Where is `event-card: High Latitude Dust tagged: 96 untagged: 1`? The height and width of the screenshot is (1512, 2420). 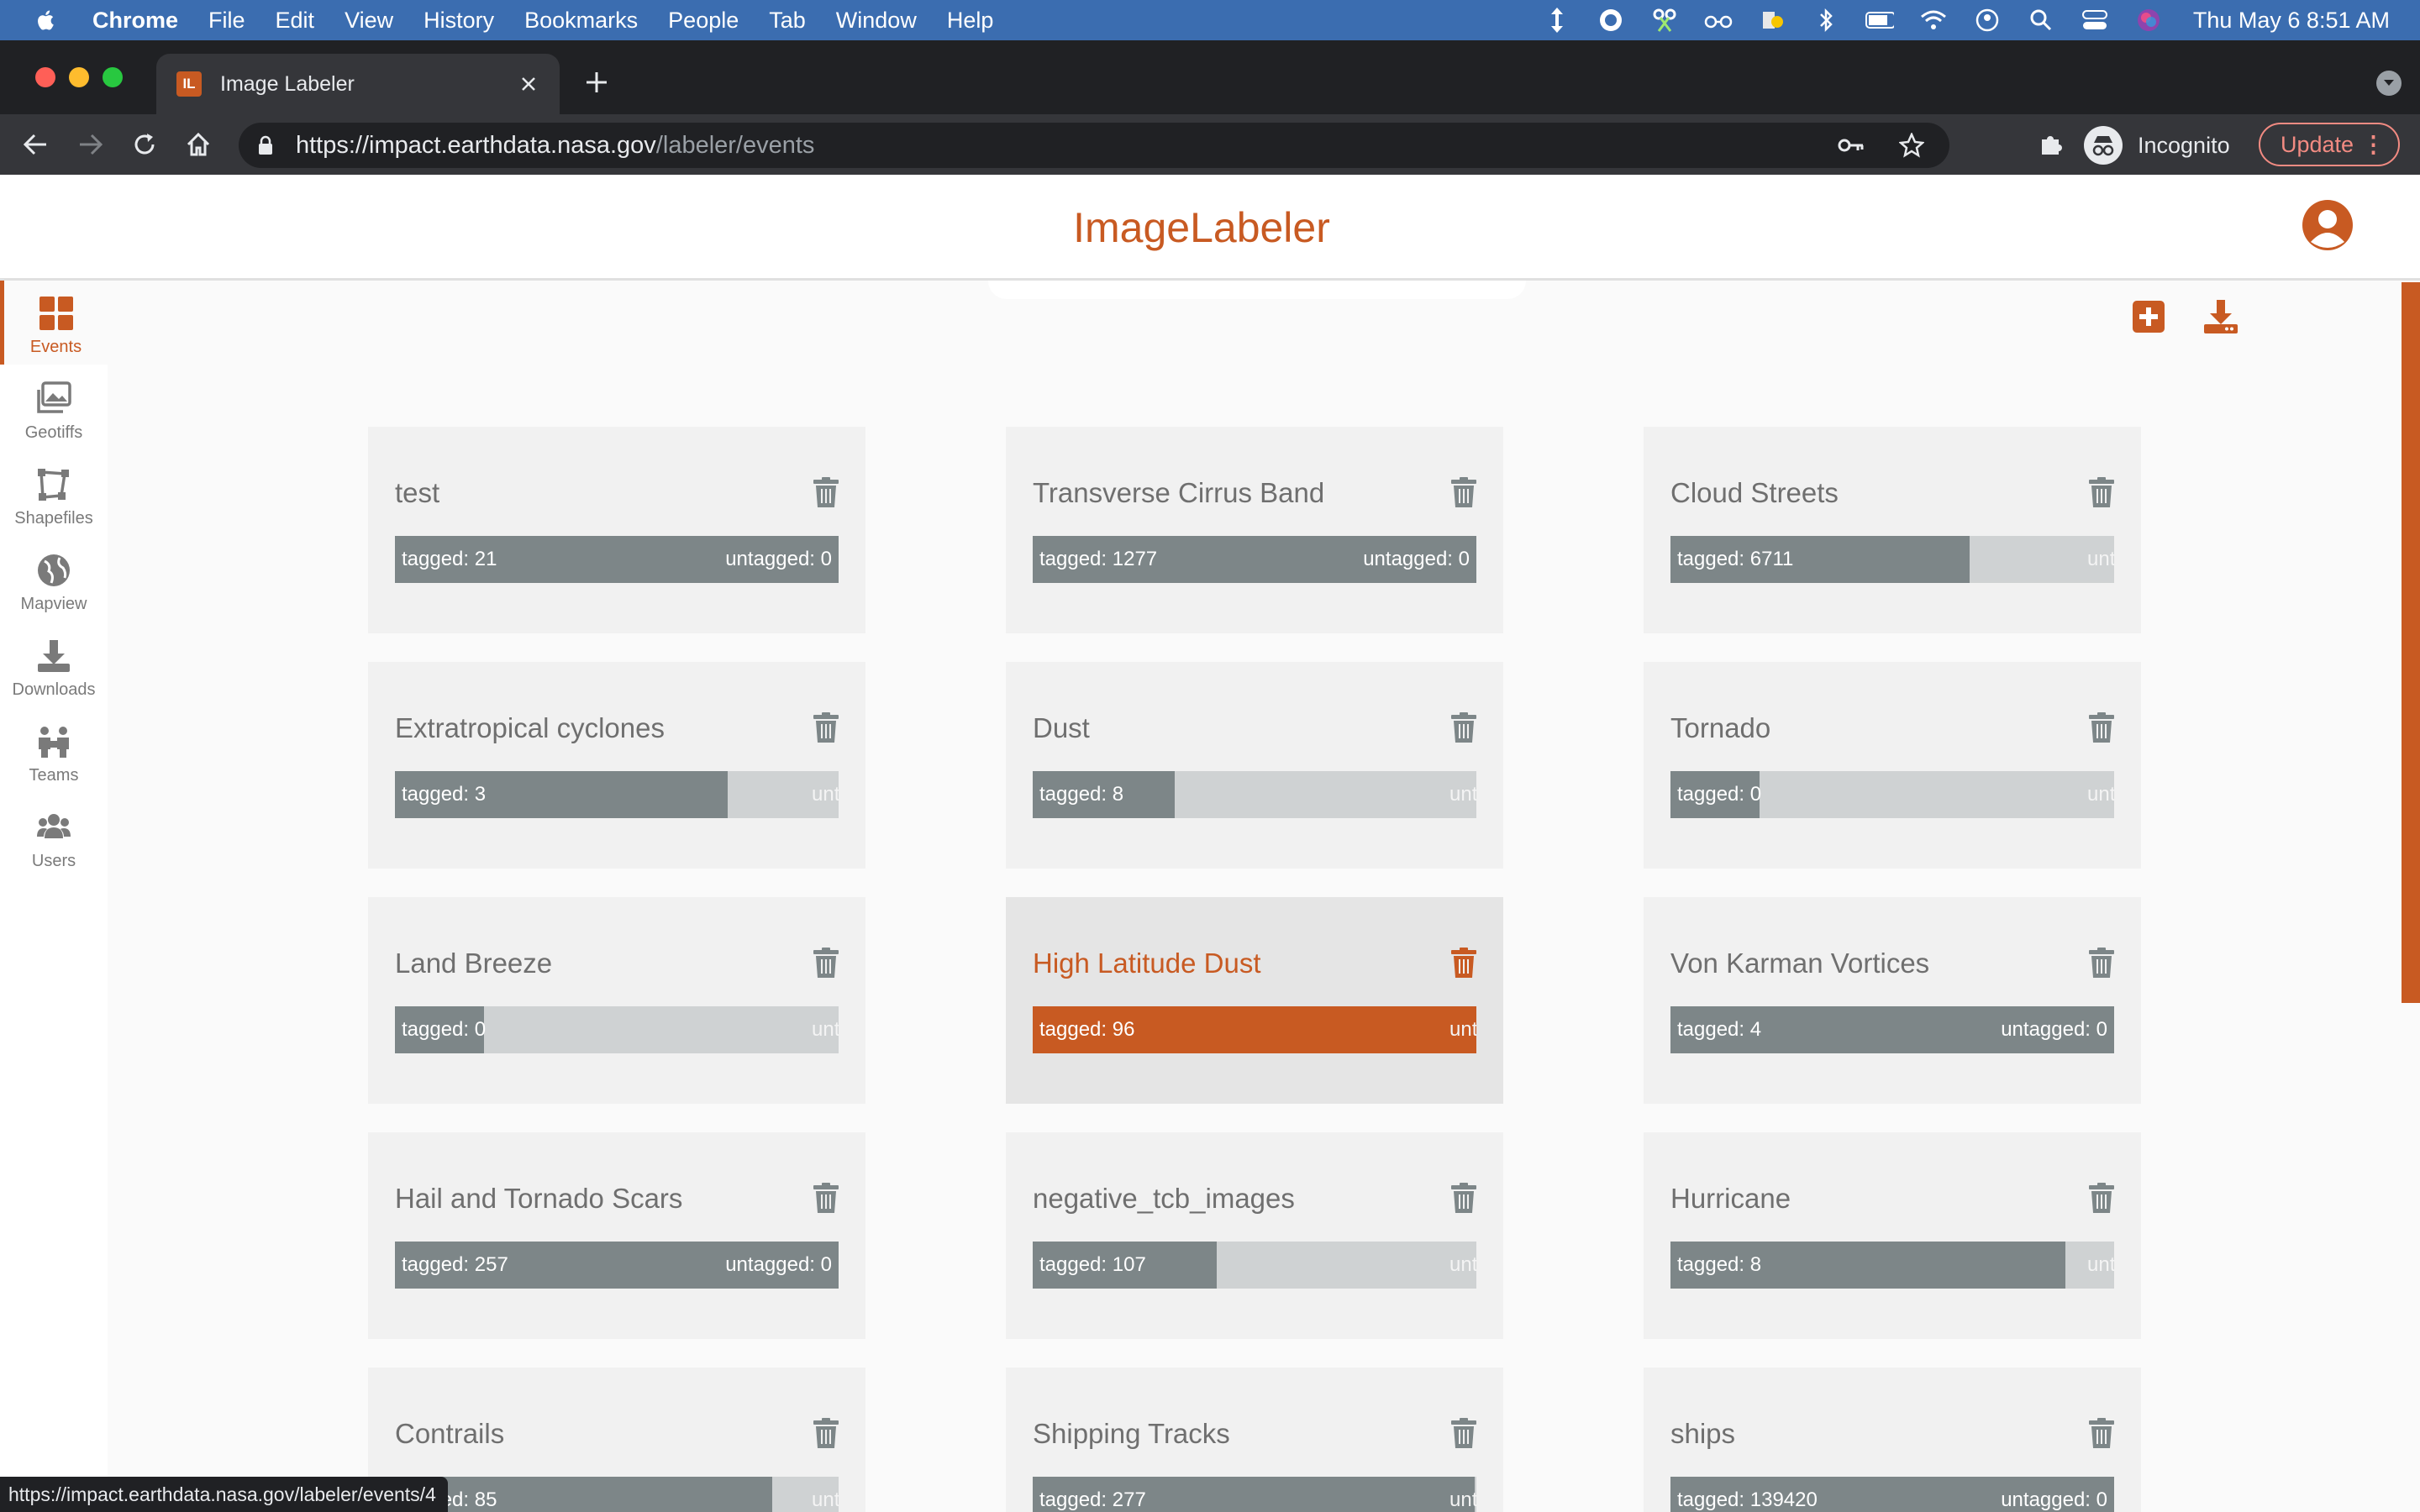
event-card: High Latitude Dust tagged: 96 untagged: 1 is located at coordinates (1255, 1000).